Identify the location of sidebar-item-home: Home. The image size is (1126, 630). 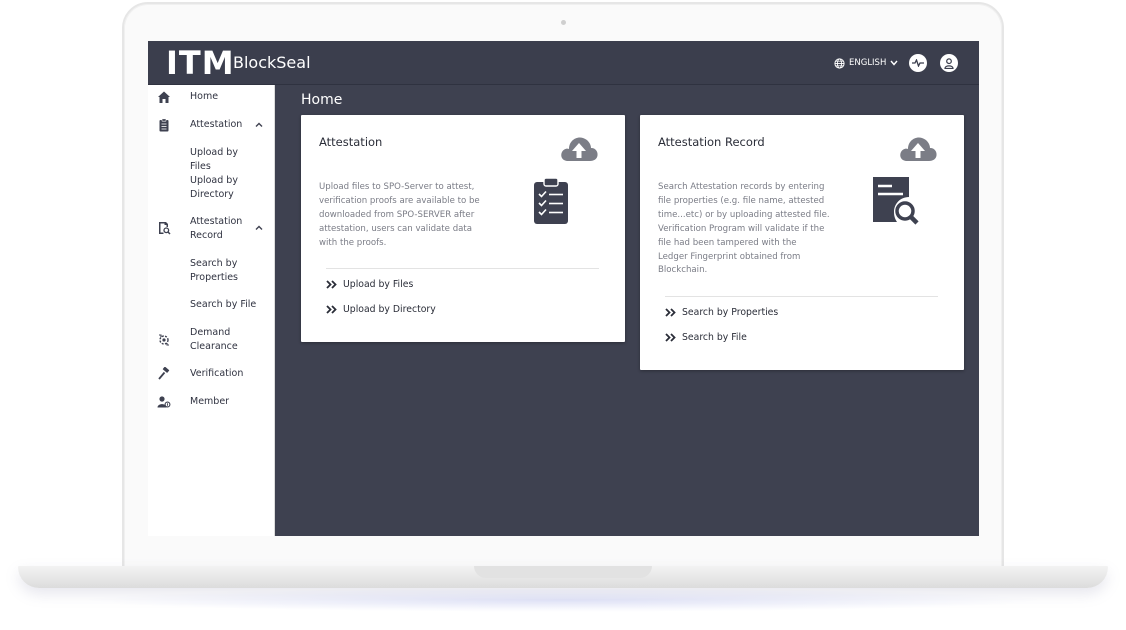
(211, 97).